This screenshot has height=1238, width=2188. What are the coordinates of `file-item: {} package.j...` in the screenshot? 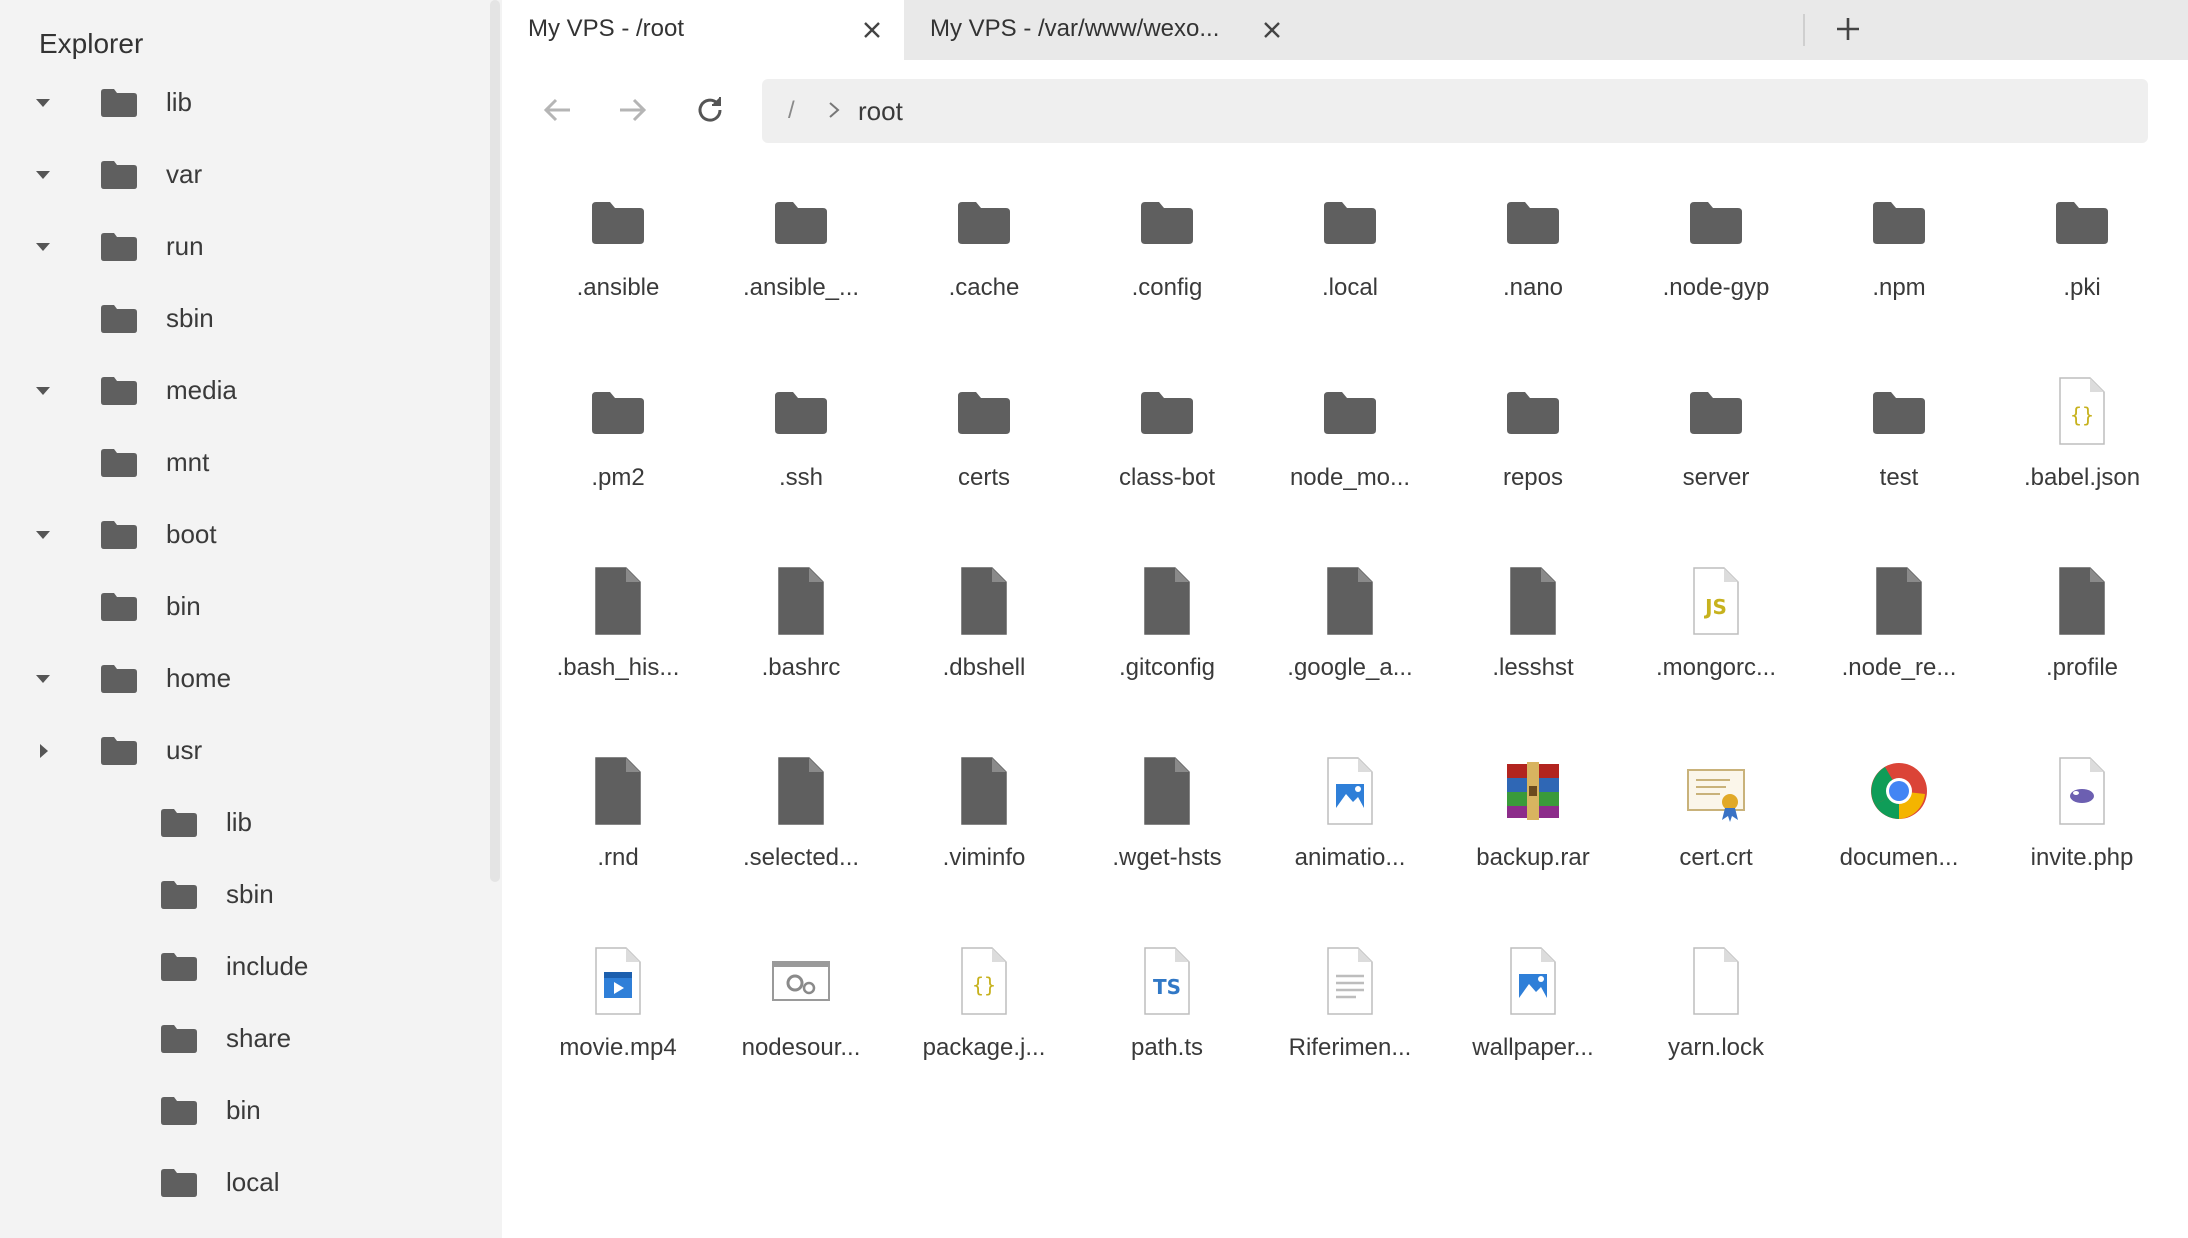 It's located at (984, 1031).